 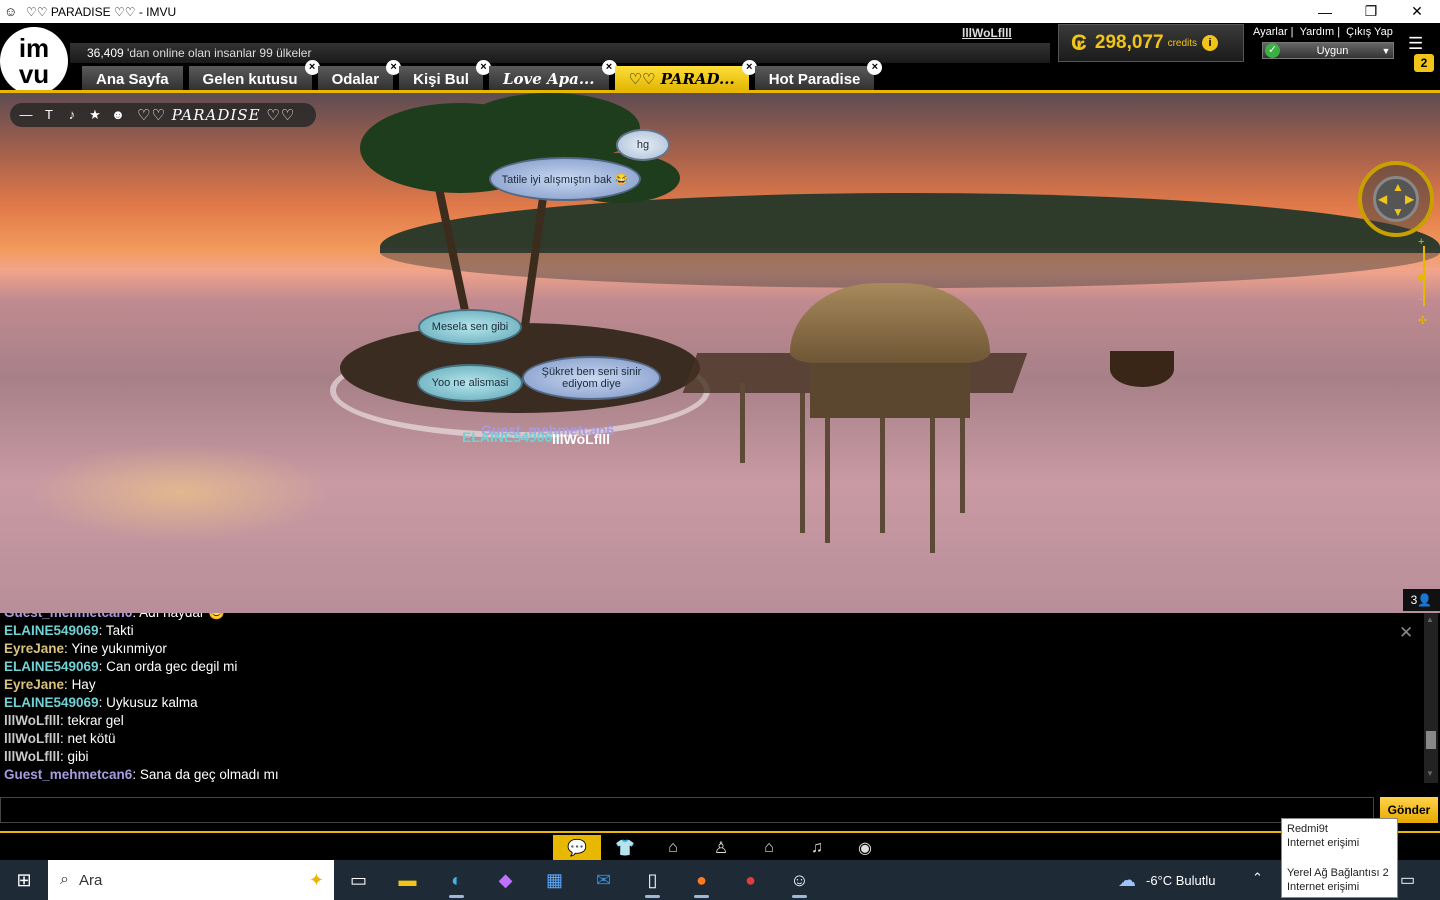 I want to click on home-icon: ⌂, so click(x=769, y=847).